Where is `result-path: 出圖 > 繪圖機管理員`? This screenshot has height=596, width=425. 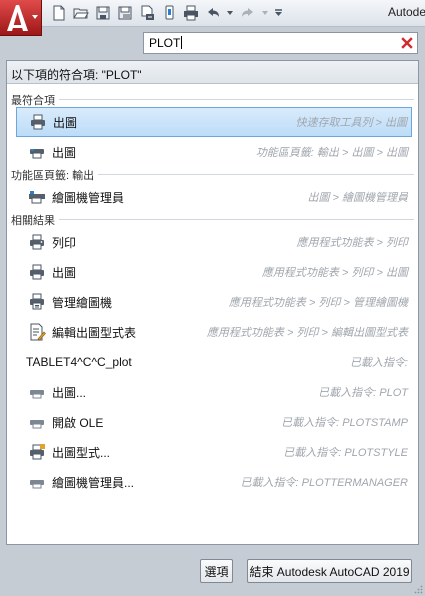 result-path: 出圖 > 繪圖機管理員 is located at coordinates (357, 198).